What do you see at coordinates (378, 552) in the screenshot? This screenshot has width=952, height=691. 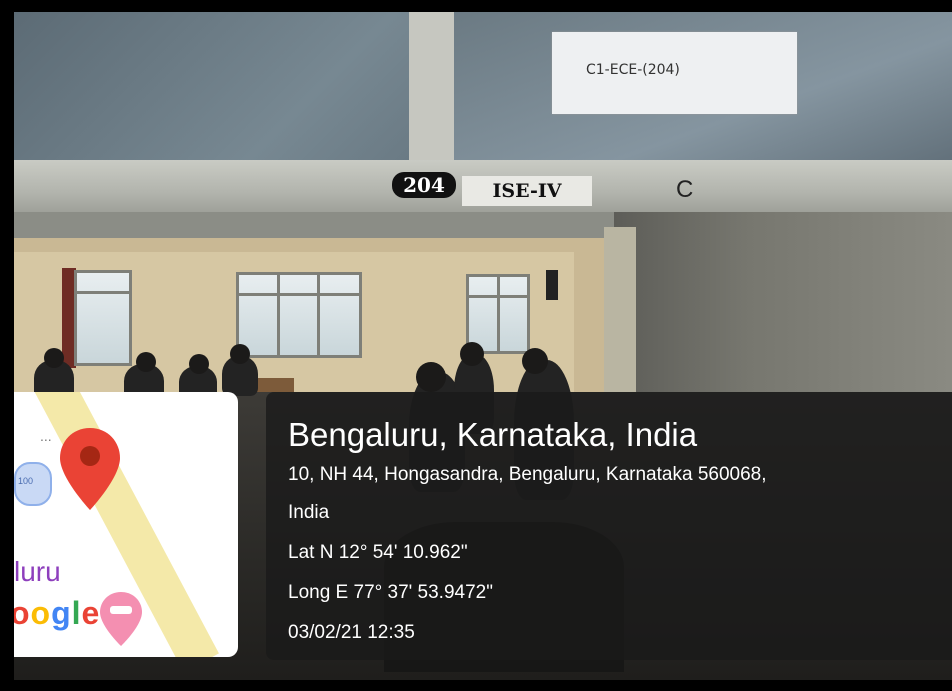 I see `latitude-text: Lat N 12° 54' 10.962"` at bounding box center [378, 552].